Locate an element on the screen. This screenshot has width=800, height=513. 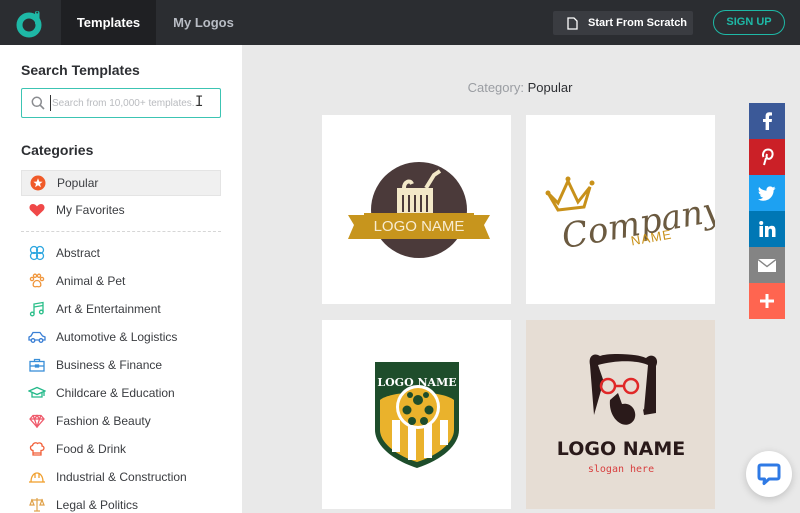
category-animal-pet: Animal & Pet is located at coordinates (121, 281).